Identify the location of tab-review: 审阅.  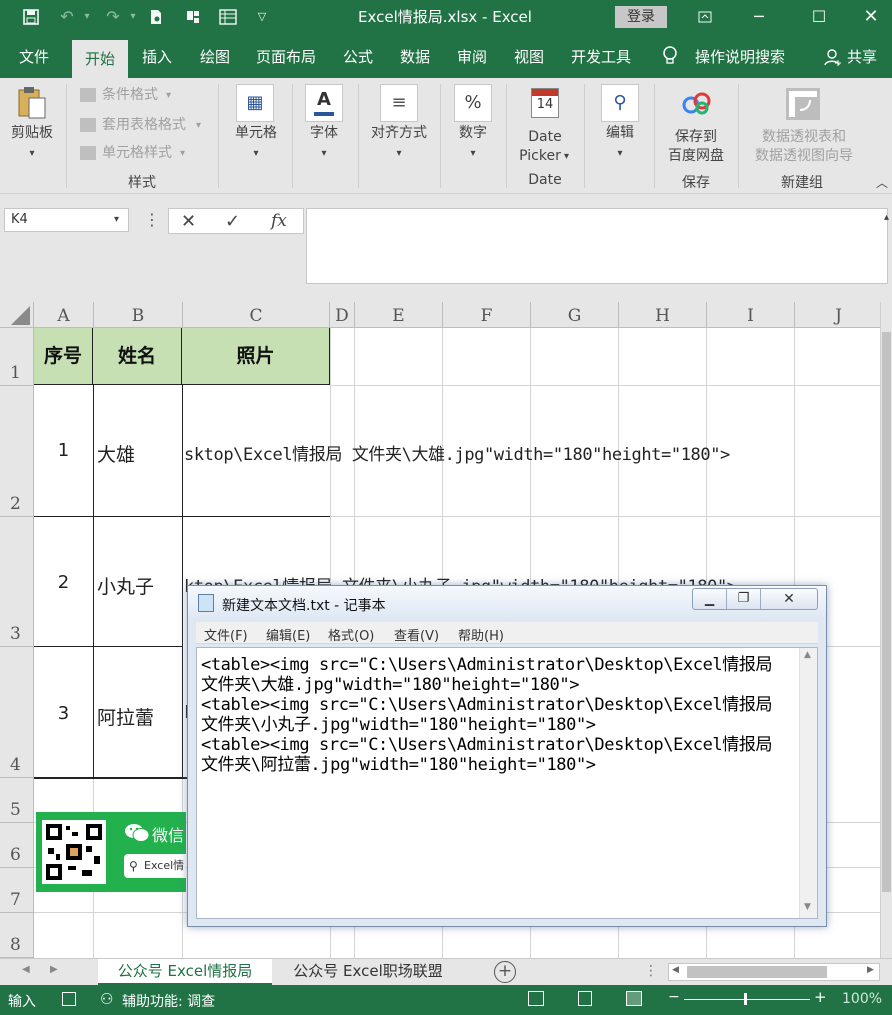
(472, 56).